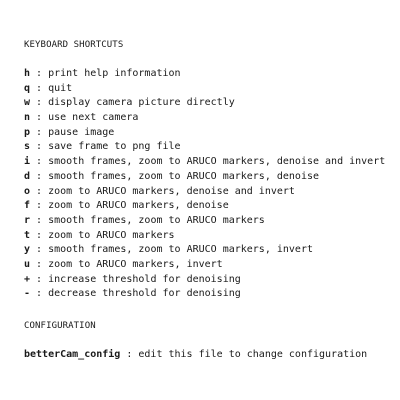  What do you see at coordinates (135, 264) in the screenshot?
I see `shortcut-description: zoom to ARUCO markers, invert` at bounding box center [135, 264].